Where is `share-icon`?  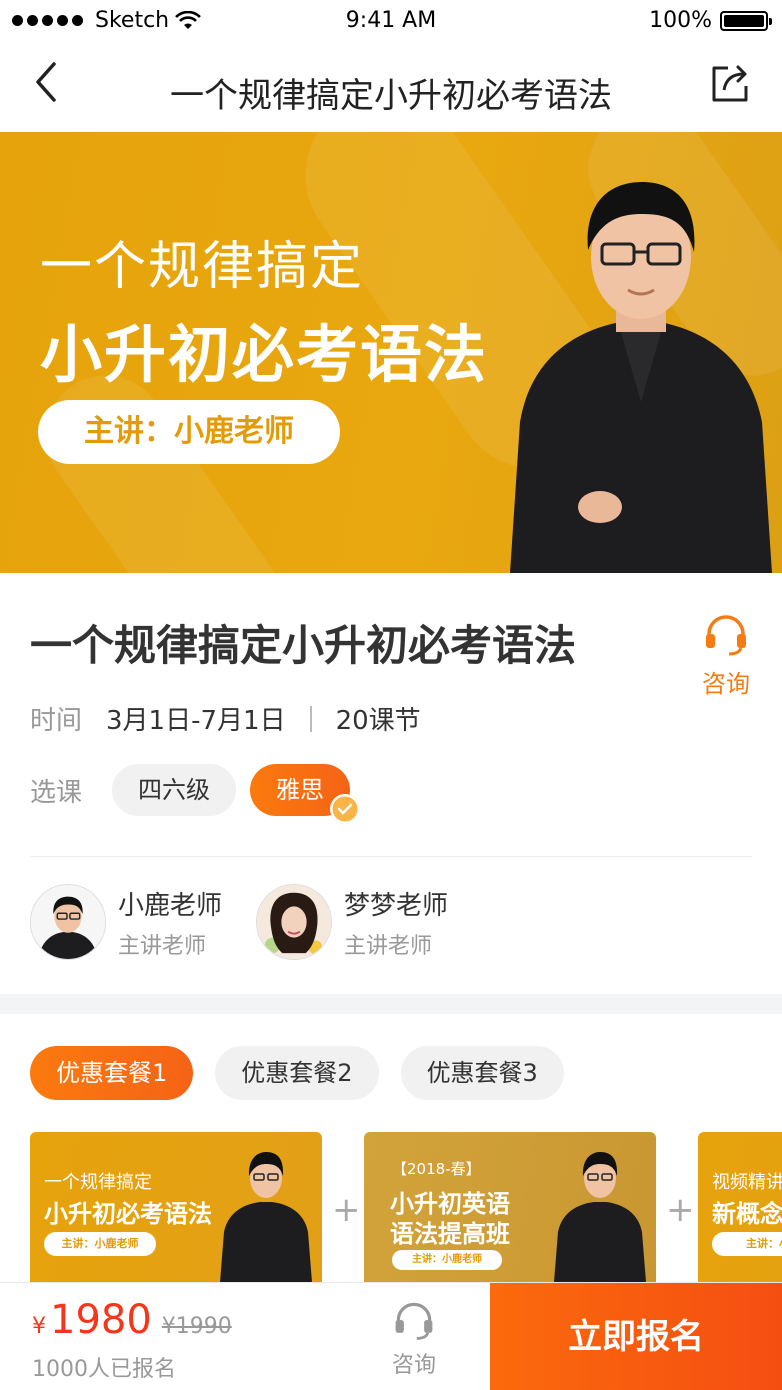
share-icon is located at coordinates (730, 84).